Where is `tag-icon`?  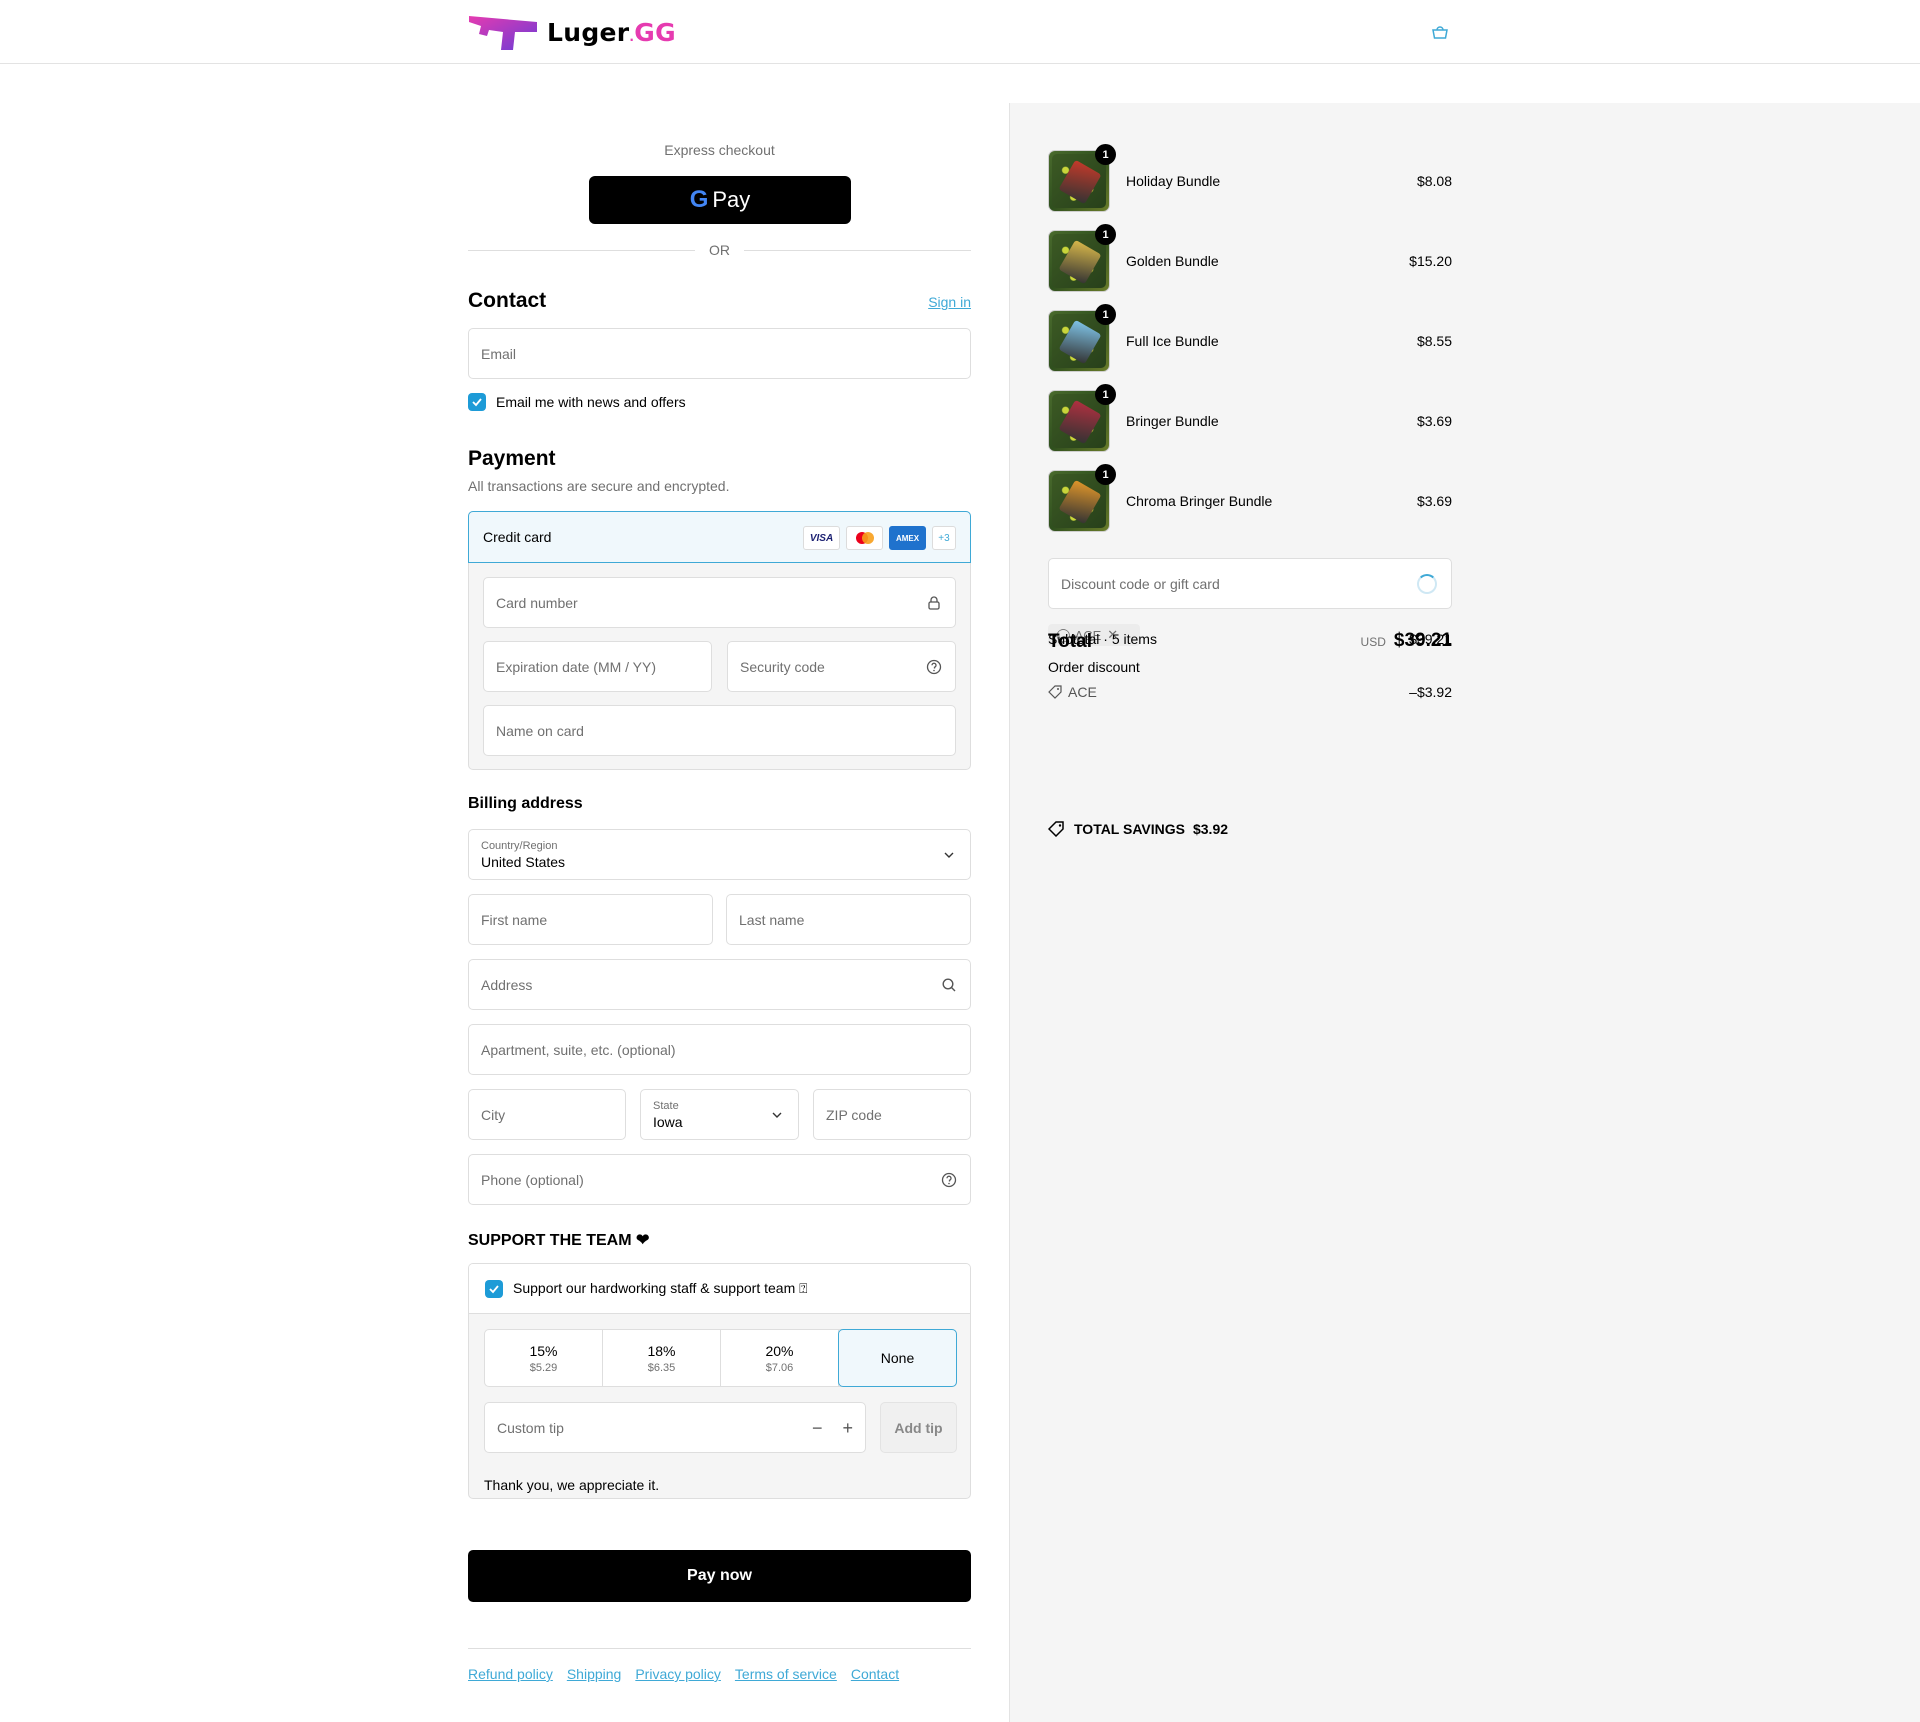 tag-icon is located at coordinates (1055, 692).